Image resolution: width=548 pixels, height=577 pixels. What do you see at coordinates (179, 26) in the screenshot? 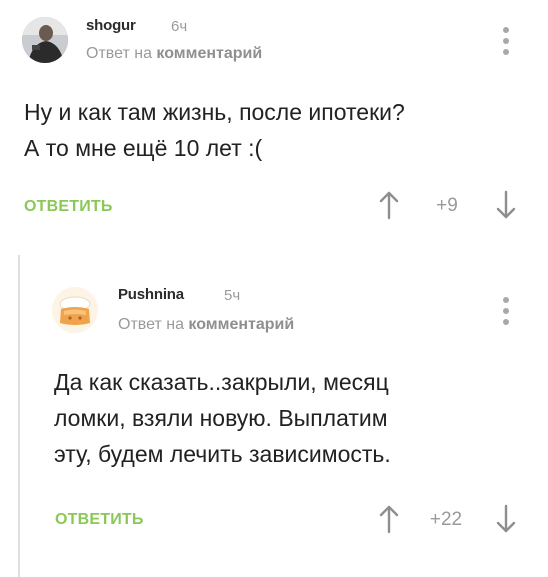
I see `comment-time: 6ч` at bounding box center [179, 26].